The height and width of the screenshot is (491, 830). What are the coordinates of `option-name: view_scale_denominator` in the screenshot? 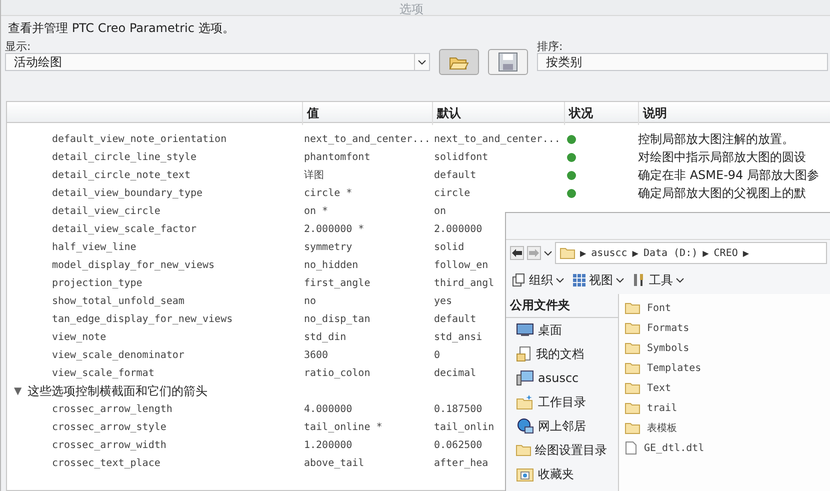 It's located at (117, 355).